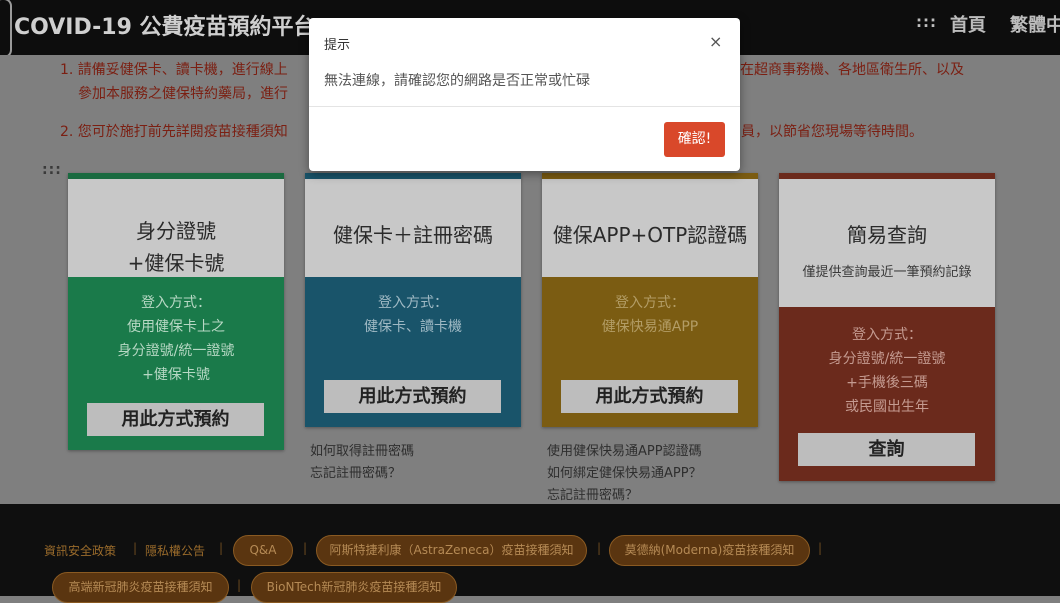 The image size is (1060, 603). Describe the element at coordinates (832, 132) in the screenshot. I see `notice-2-right: 員，以節省您現場等待時間。` at that location.